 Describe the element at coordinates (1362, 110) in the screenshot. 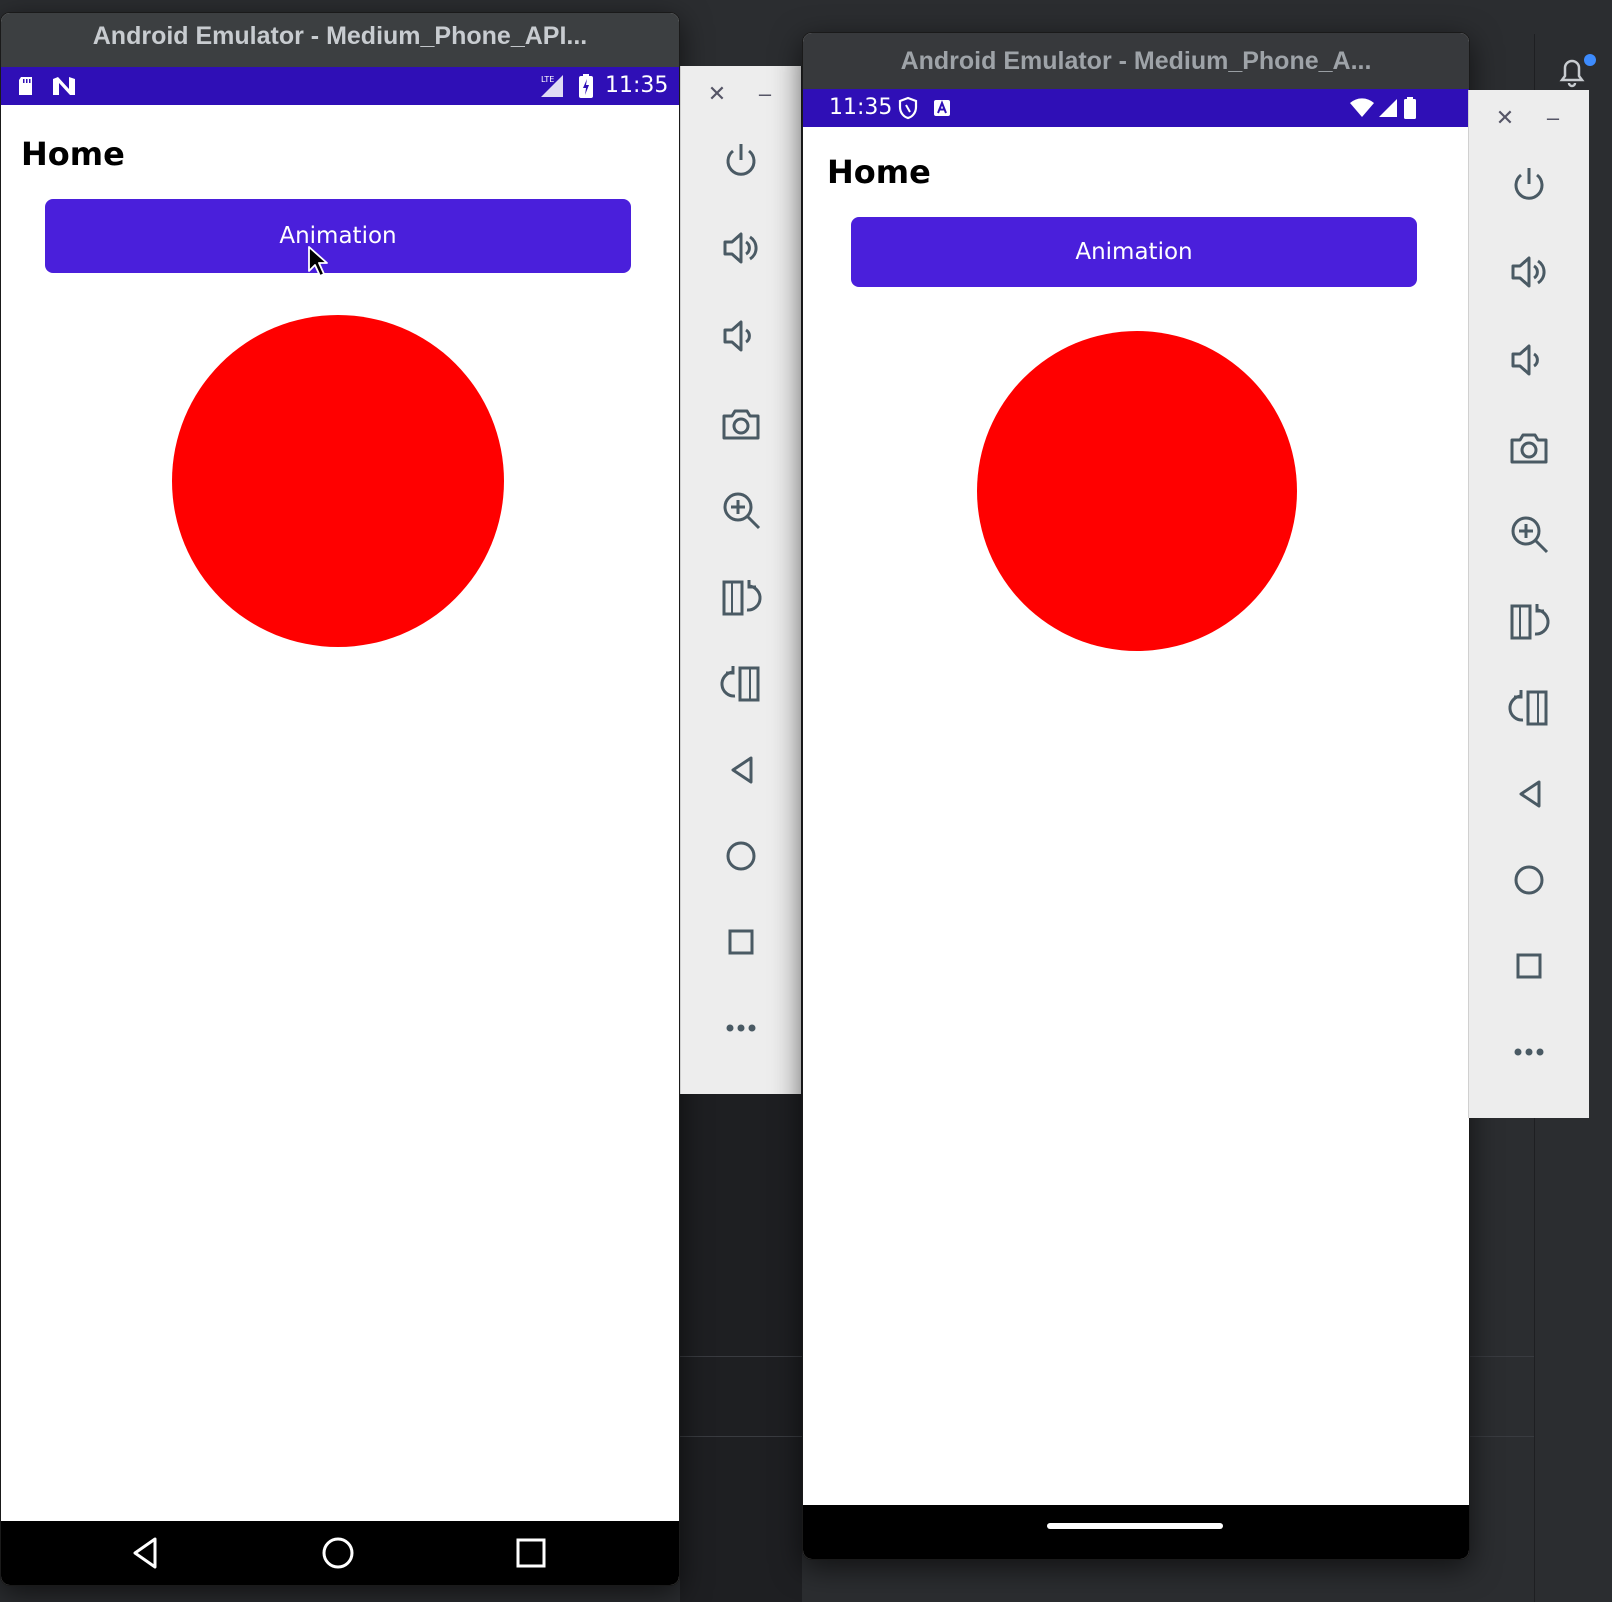

I see `wifi-icon` at that location.